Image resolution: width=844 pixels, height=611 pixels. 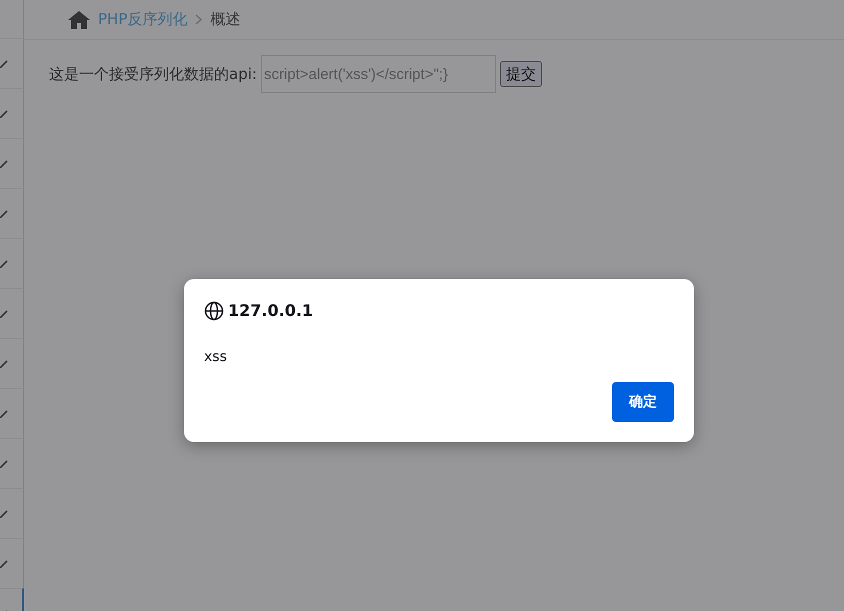 What do you see at coordinates (214, 311) in the screenshot?
I see `globe-icon` at bounding box center [214, 311].